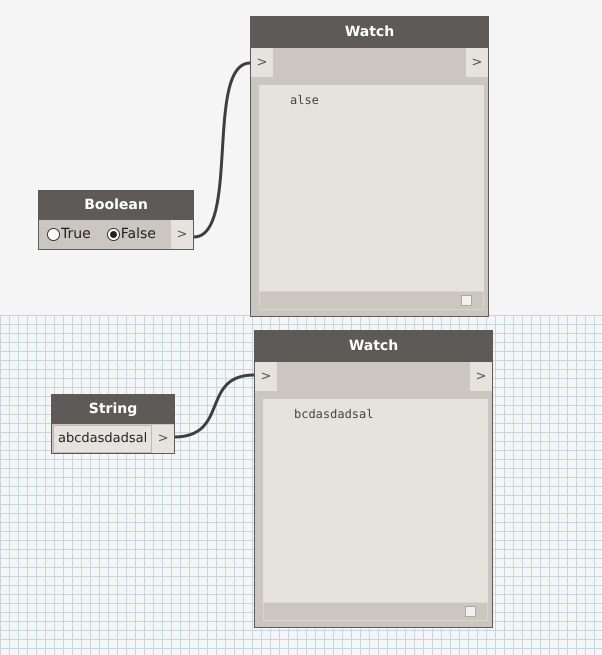 This screenshot has width=602, height=655. What do you see at coordinates (371, 188) in the screenshot?
I see `watch-output: alse` at bounding box center [371, 188].